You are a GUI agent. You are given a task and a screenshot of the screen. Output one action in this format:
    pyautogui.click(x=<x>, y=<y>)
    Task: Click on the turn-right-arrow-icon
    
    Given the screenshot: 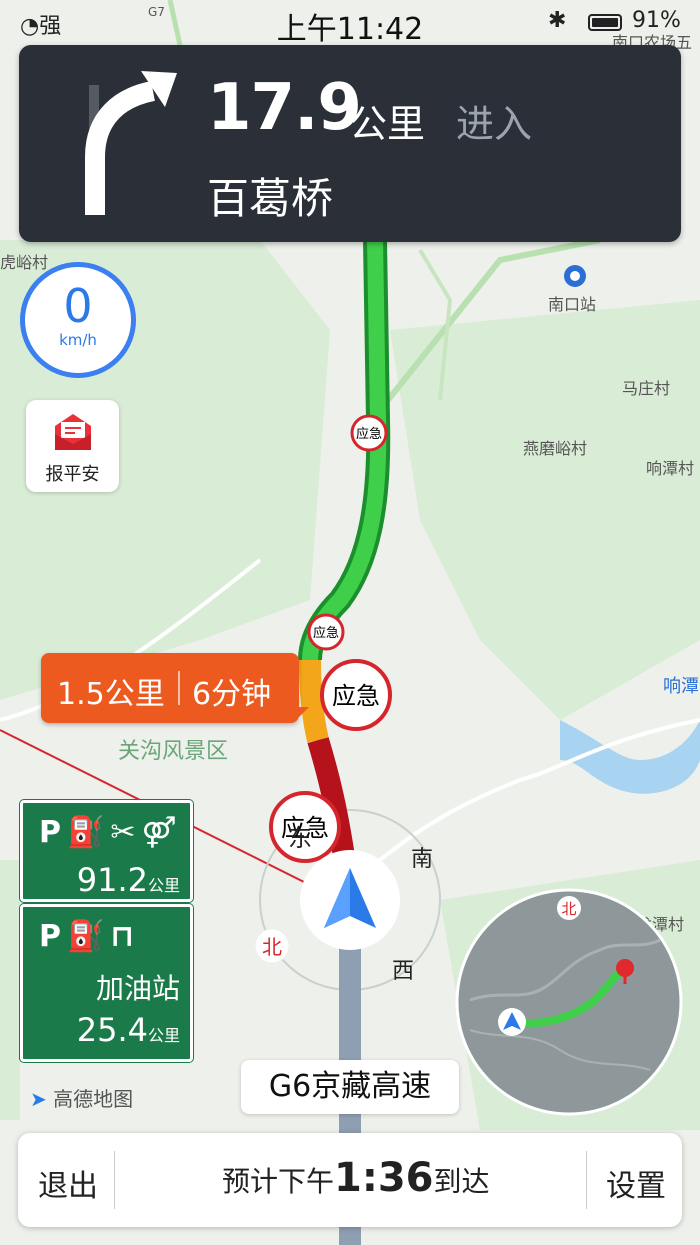 What is the action you would take?
    pyautogui.click(x=131, y=143)
    